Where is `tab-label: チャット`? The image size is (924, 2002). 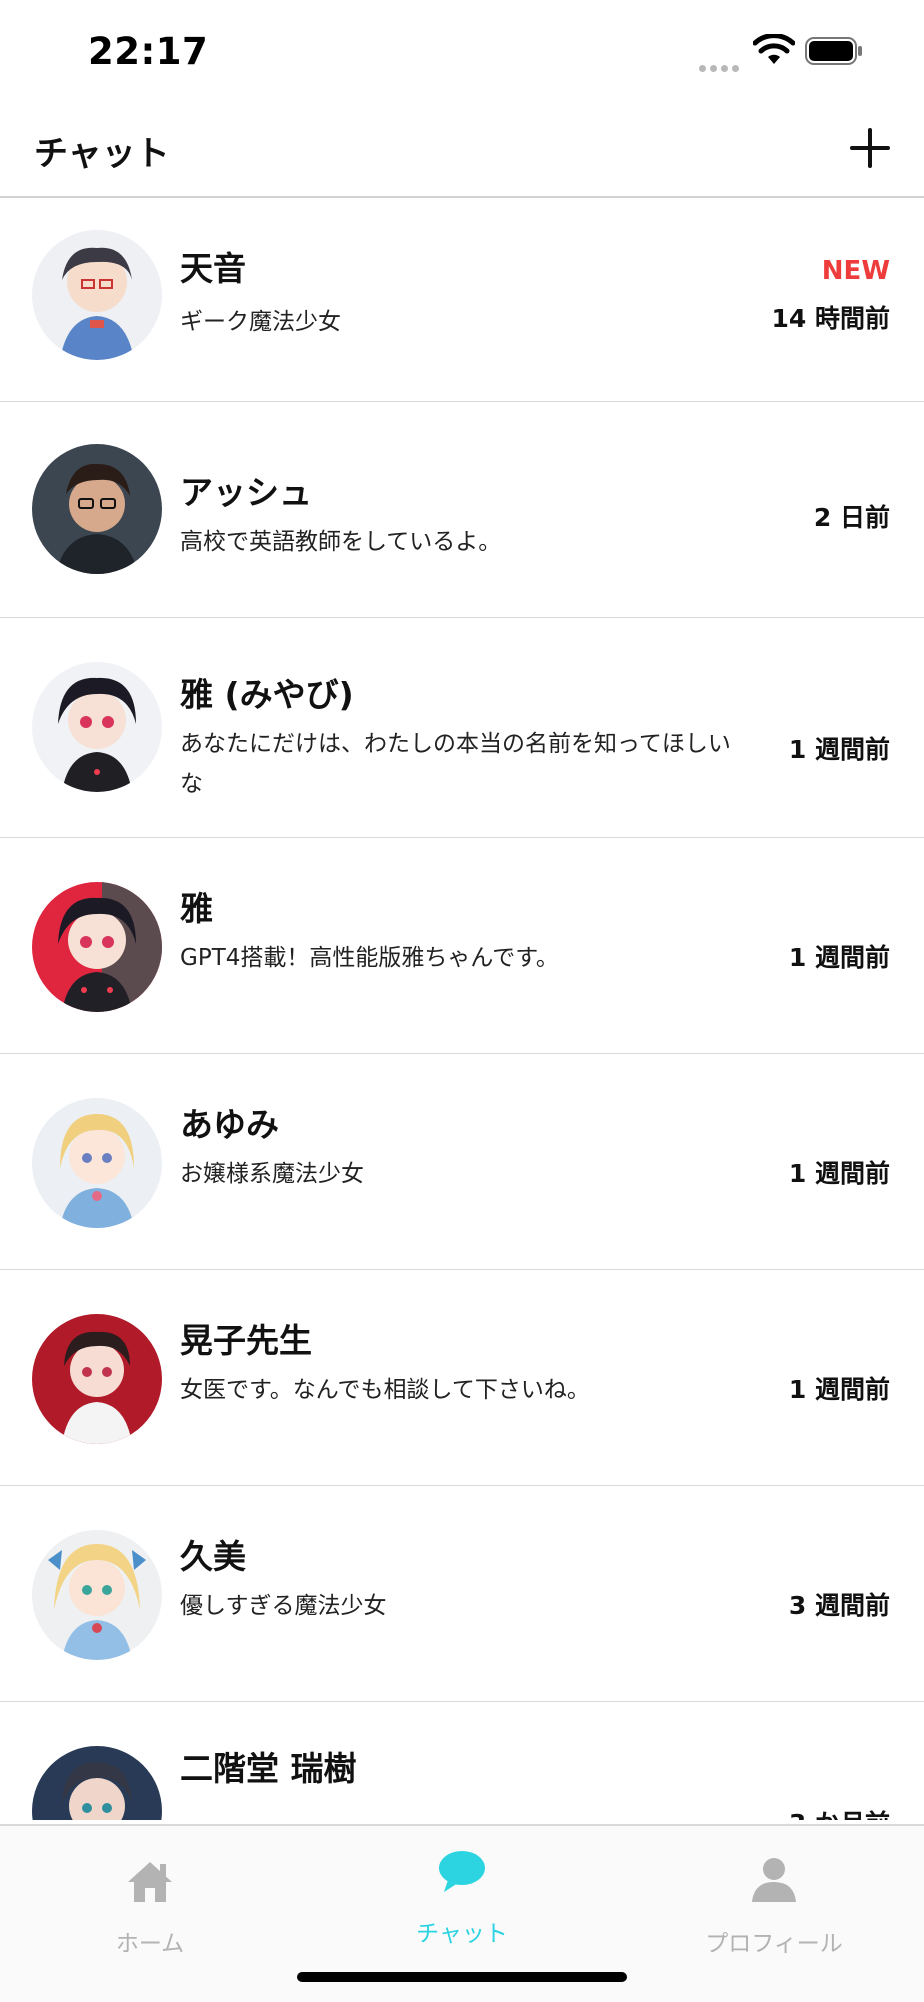 tab-label: チャット is located at coordinates (462, 1934).